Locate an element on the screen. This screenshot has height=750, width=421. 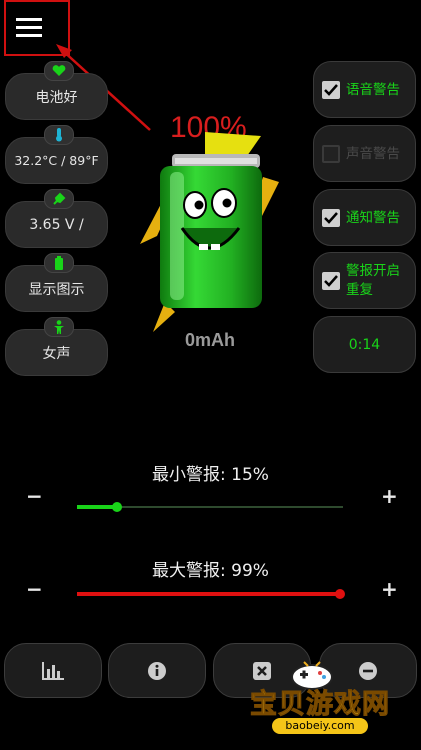
thermometer-icon is located at coordinates (59, 135).